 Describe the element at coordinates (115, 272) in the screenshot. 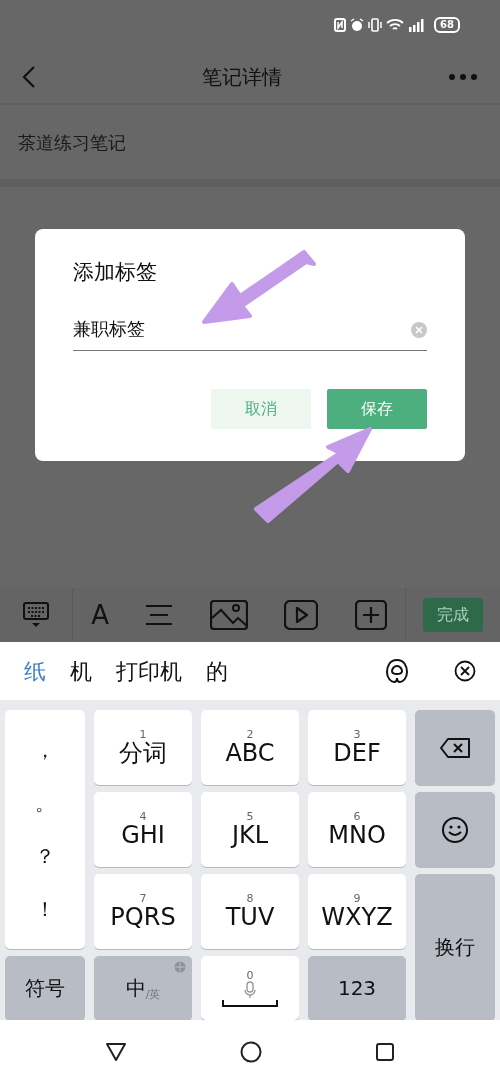

I see `dialog-title: 添加标签` at that location.